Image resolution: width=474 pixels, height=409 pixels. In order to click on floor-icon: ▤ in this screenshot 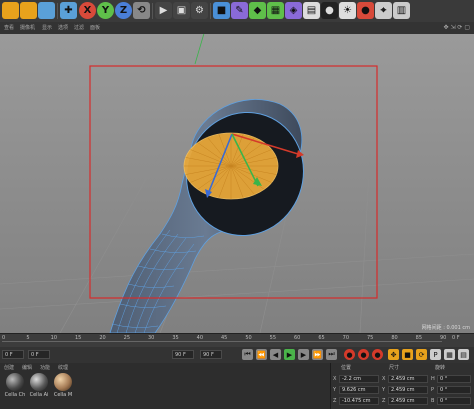, I will do `click(311, 10)`.